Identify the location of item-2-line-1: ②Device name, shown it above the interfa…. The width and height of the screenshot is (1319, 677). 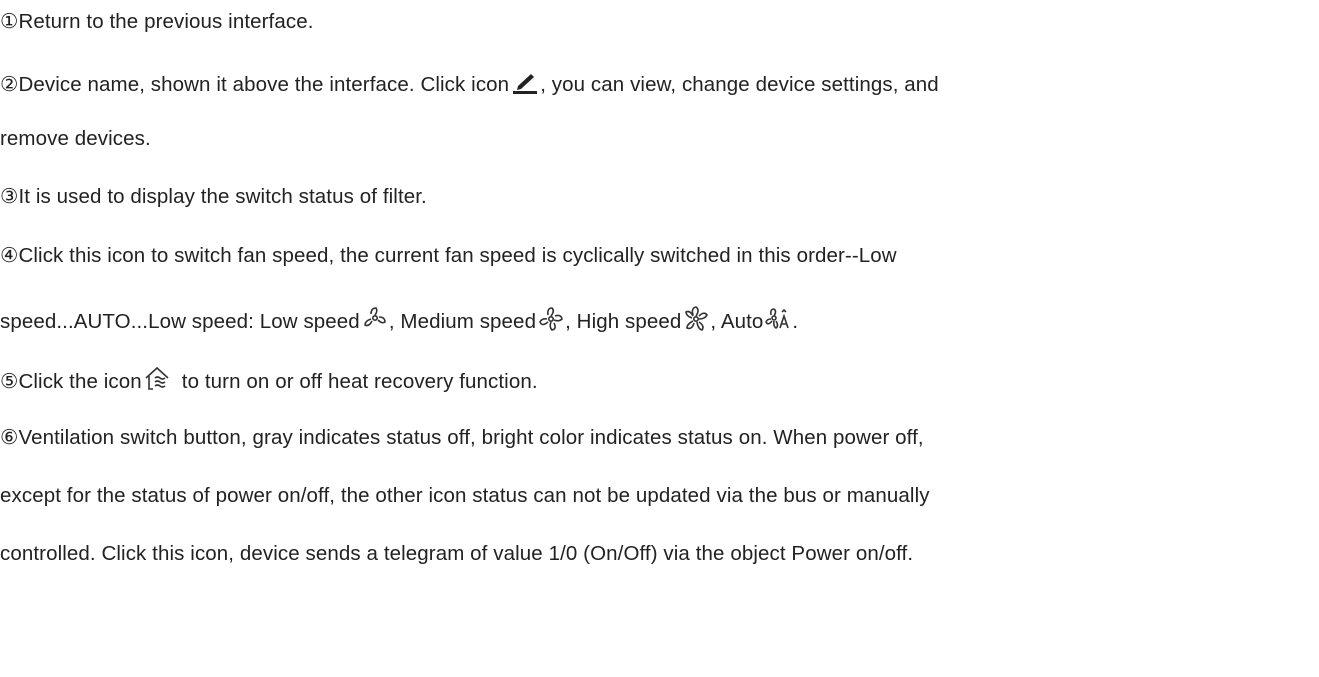
(469, 83).